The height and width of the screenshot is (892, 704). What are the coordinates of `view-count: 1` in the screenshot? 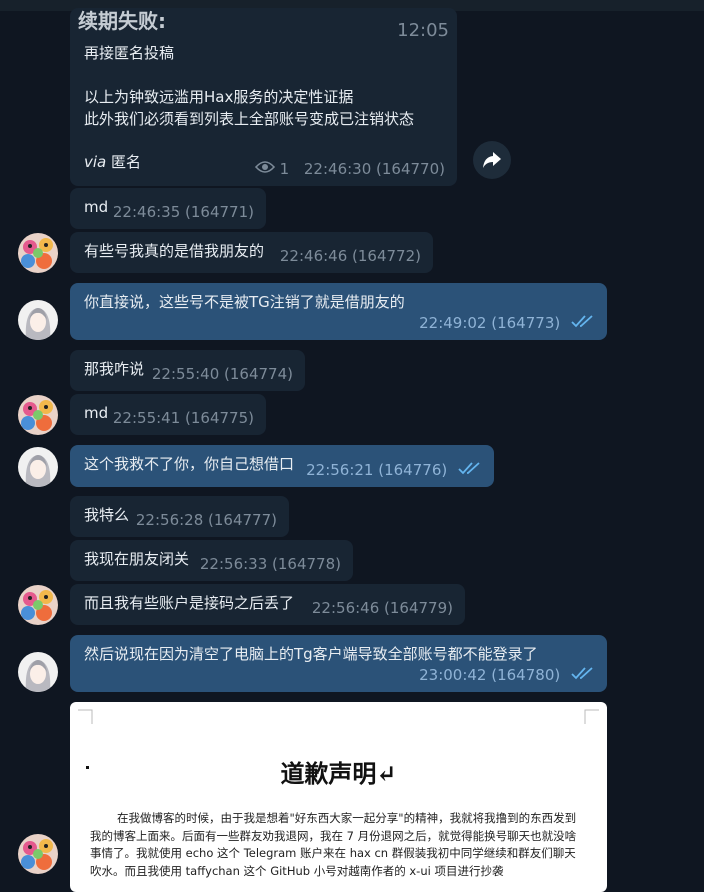 It's located at (284, 168).